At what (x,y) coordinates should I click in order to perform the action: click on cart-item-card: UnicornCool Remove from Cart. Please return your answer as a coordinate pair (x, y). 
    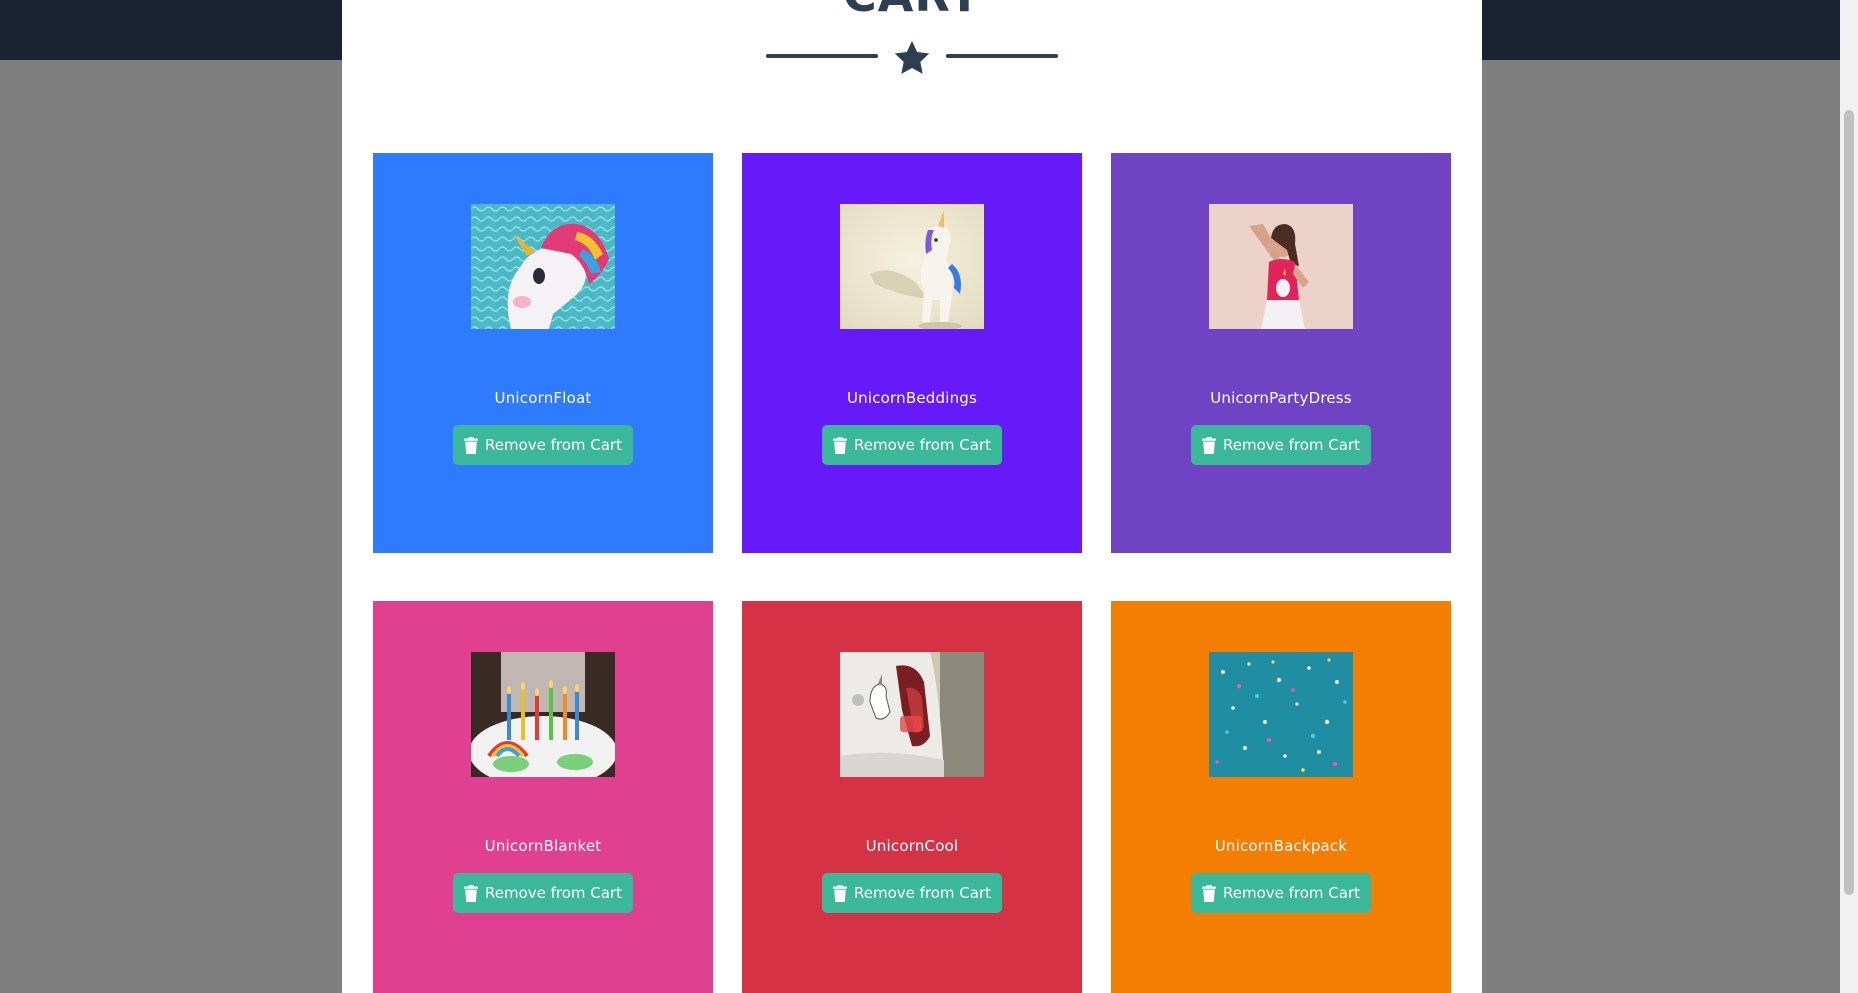
    Looking at the image, I should click on (912, 797).